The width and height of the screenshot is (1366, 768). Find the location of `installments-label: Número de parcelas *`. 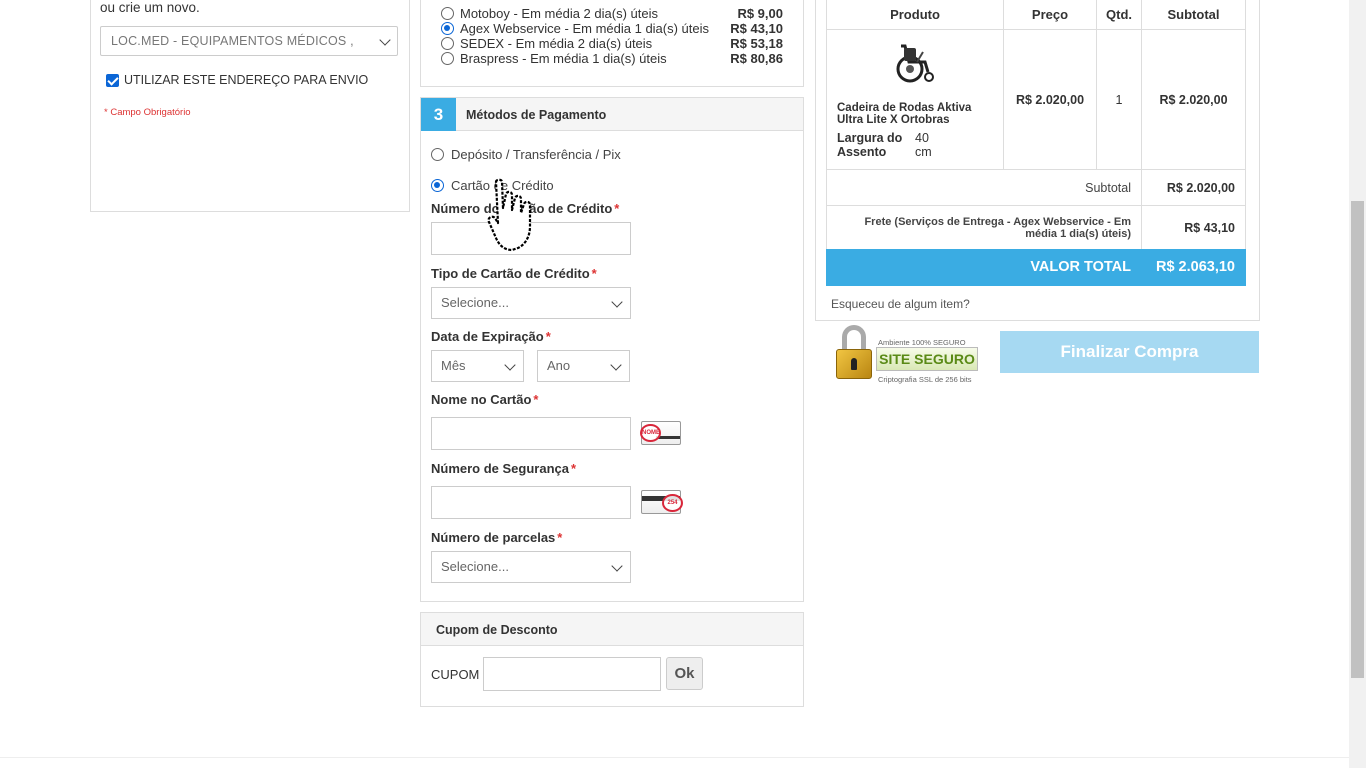

installments-label: Número de parcelas * is located at coordinates (496, 537).